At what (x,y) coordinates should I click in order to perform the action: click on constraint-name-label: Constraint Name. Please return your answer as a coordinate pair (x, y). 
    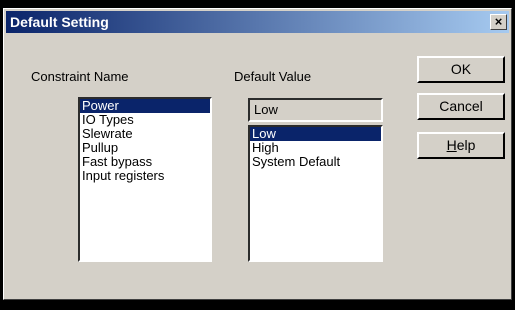
    Looking at the image, I should click on (80, 76).